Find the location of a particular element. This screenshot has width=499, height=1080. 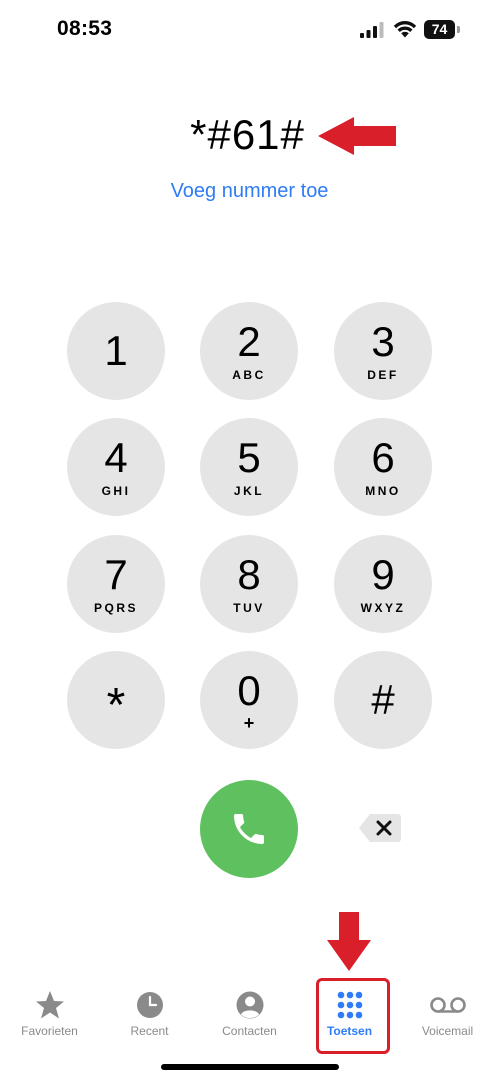

delete-backspace-icon is located at coordinates (380, 828).